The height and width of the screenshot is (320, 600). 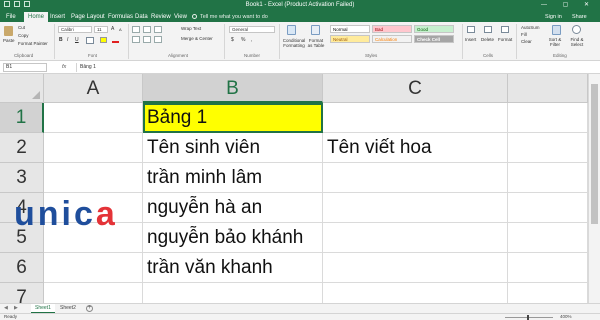 I want to click on tab-formulas: Formulas, so click(x=120, y=17).